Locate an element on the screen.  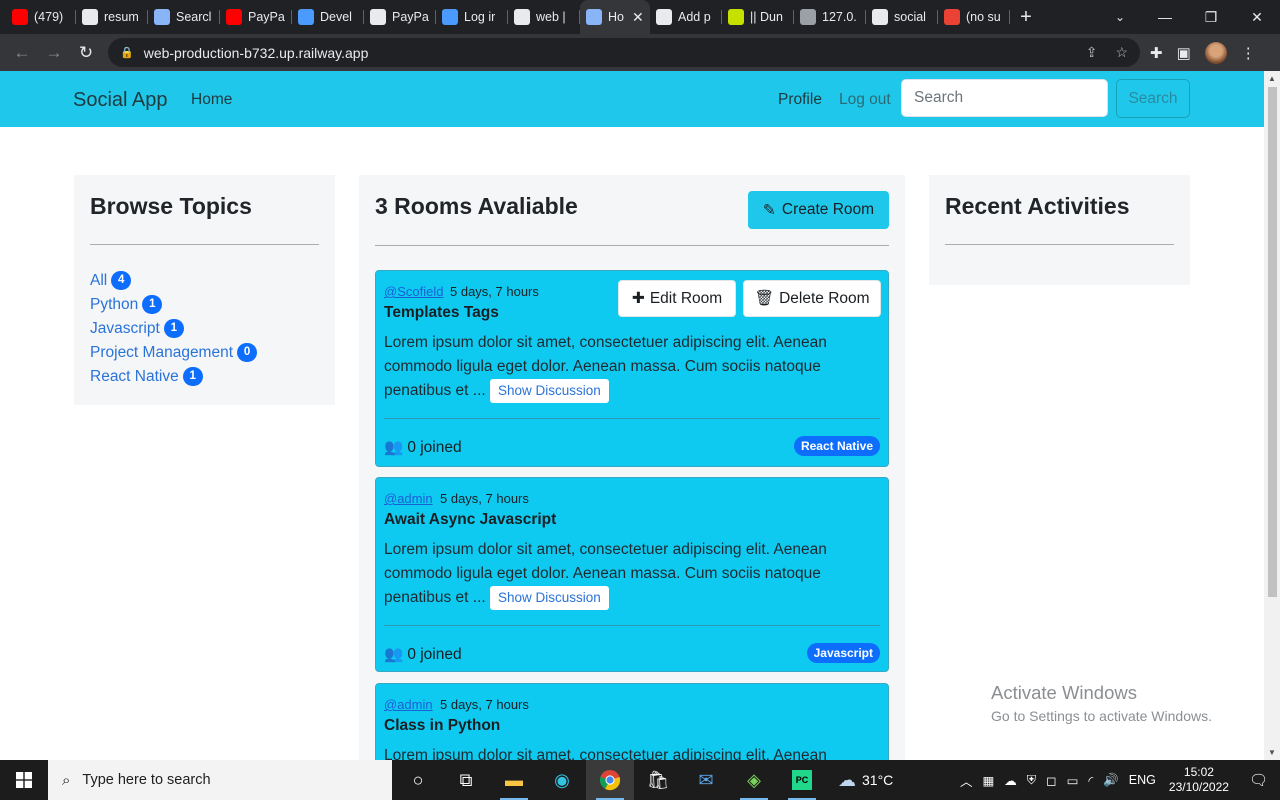
browser-tab: Log ir is located at coordinates (472, 17).